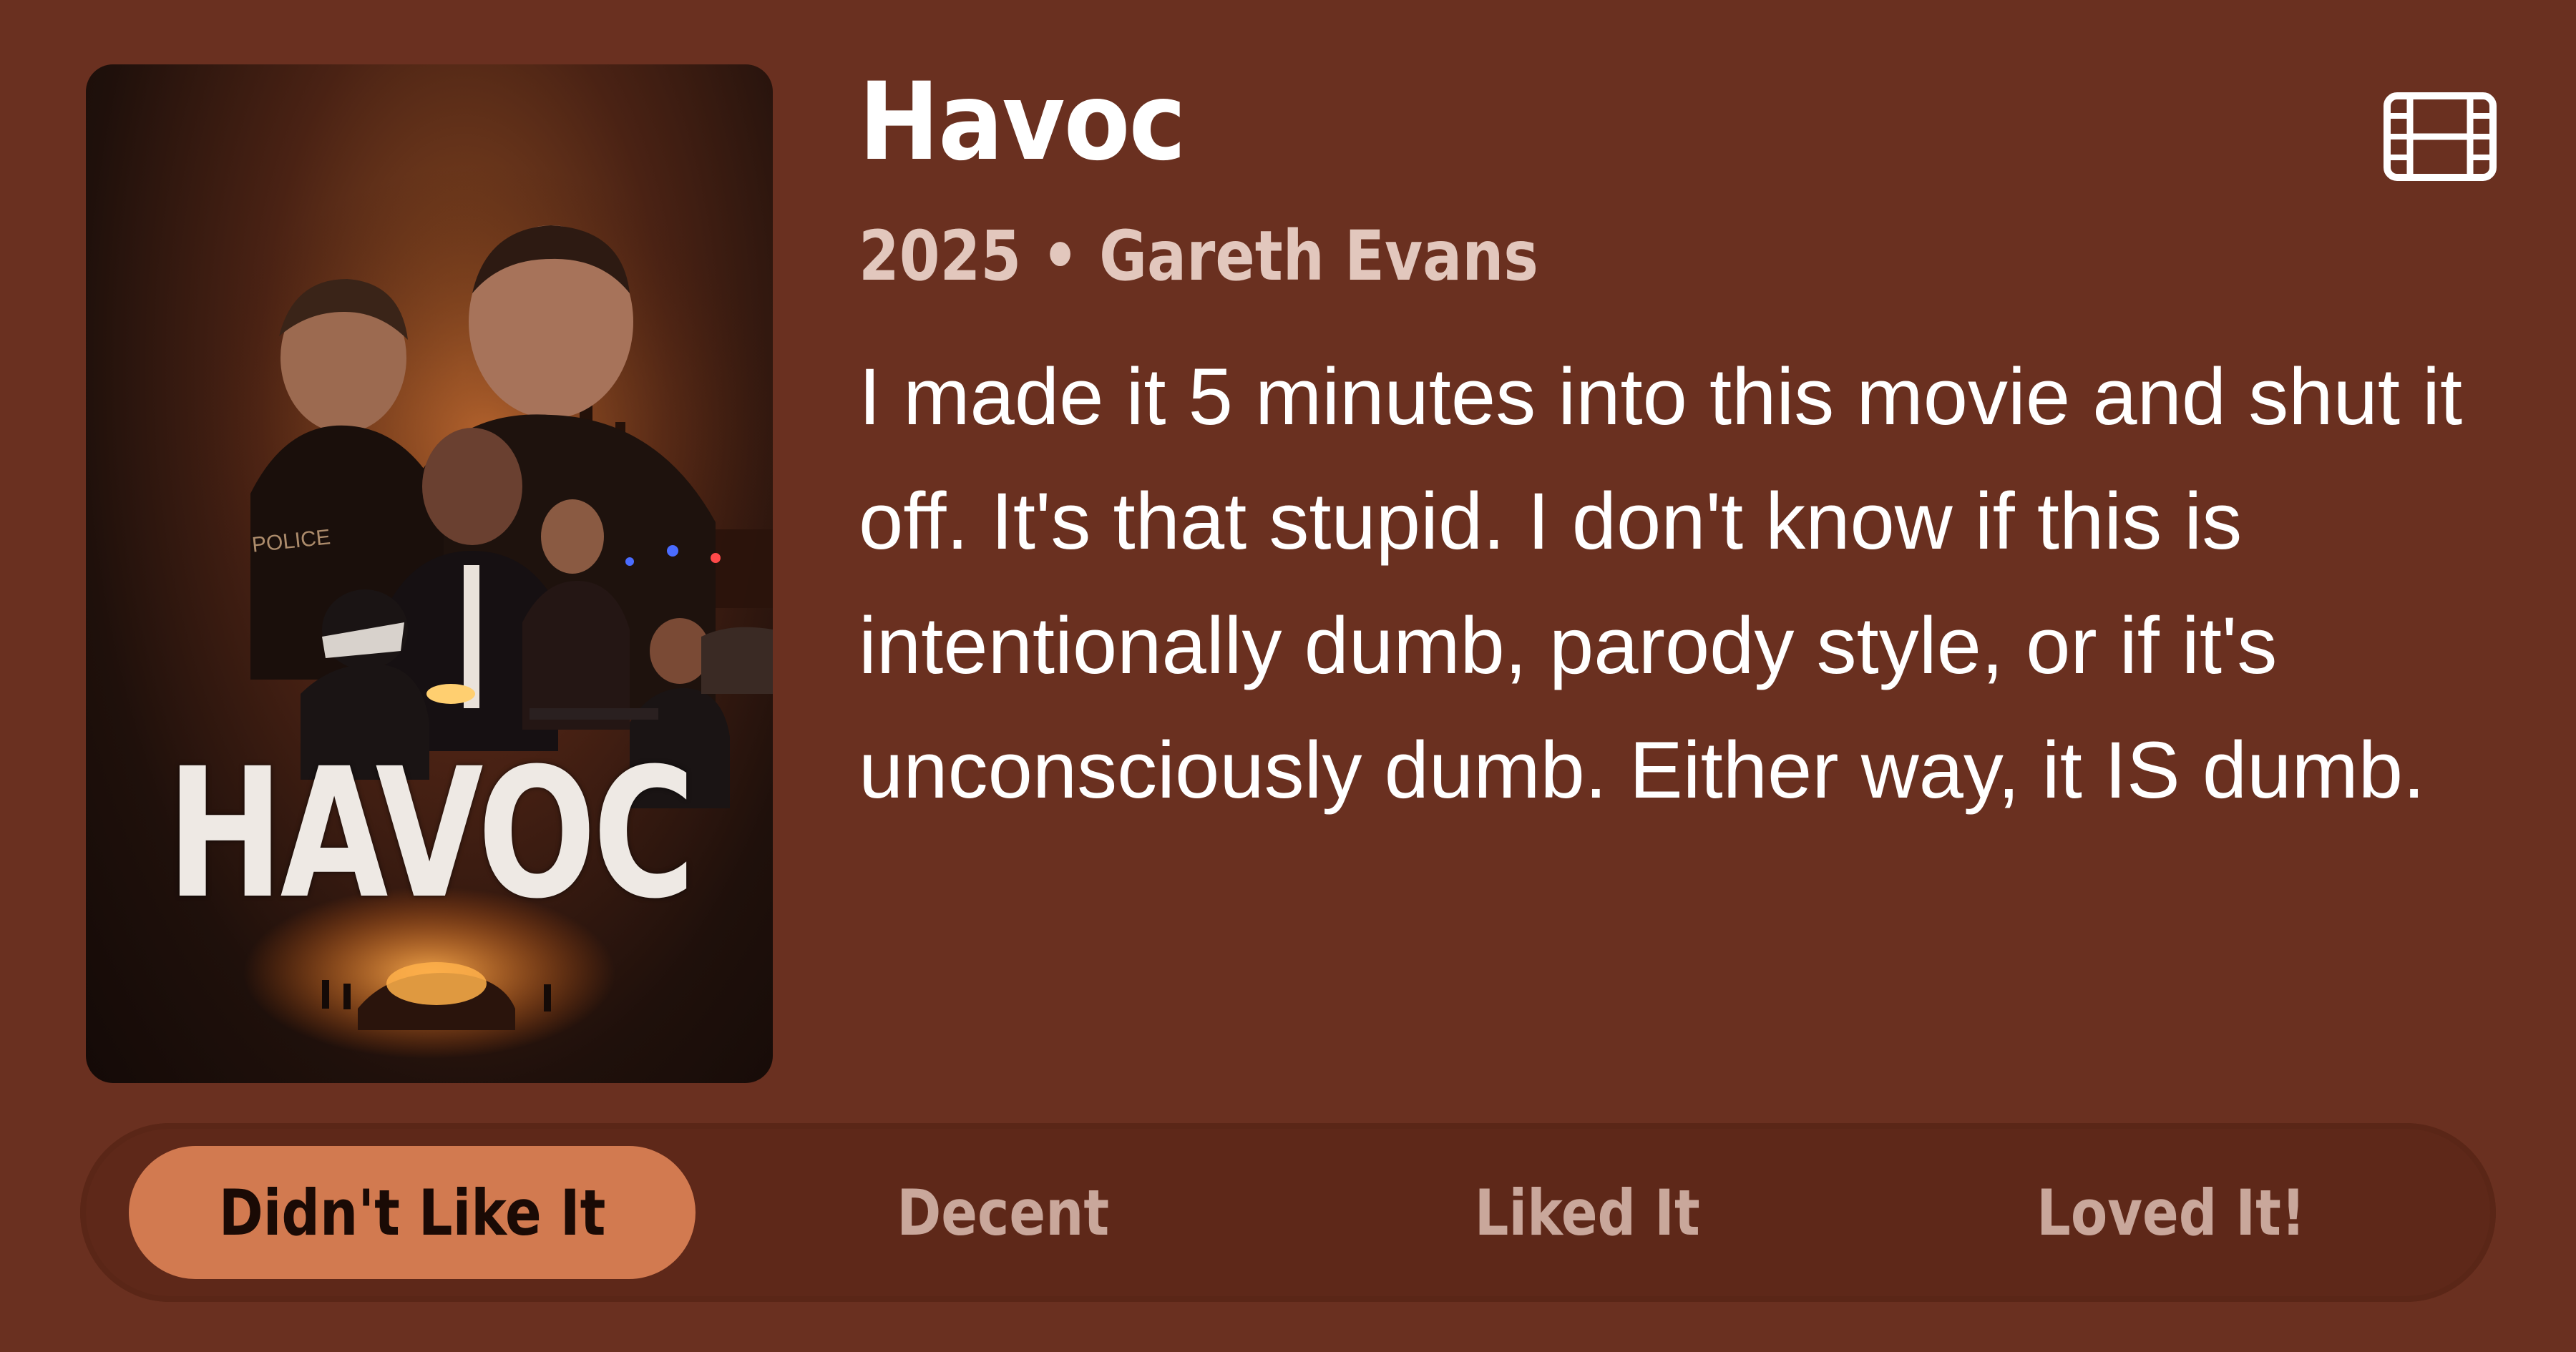 This screenshot has height=1352, width=2576. I want to click on movie-title: Havoc, so click(1022, 123).